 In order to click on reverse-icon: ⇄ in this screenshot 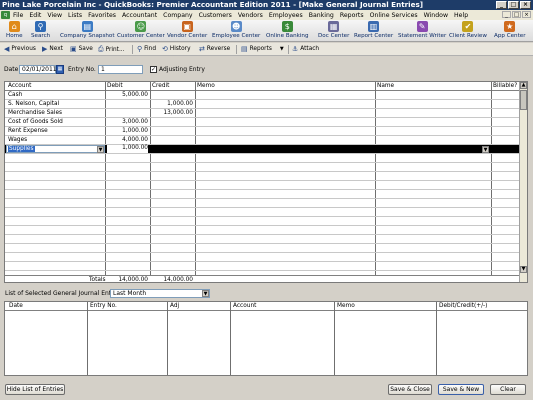, I will do `click(202, 49)`.